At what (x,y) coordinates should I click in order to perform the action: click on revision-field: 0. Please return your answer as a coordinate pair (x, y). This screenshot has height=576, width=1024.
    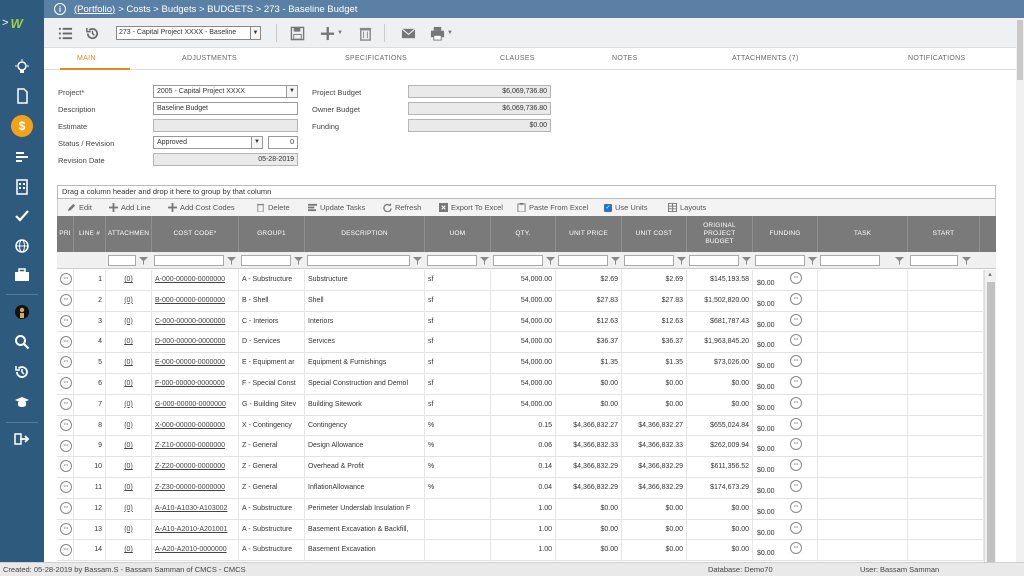
    Looking at the image, I should click on (283, 142).